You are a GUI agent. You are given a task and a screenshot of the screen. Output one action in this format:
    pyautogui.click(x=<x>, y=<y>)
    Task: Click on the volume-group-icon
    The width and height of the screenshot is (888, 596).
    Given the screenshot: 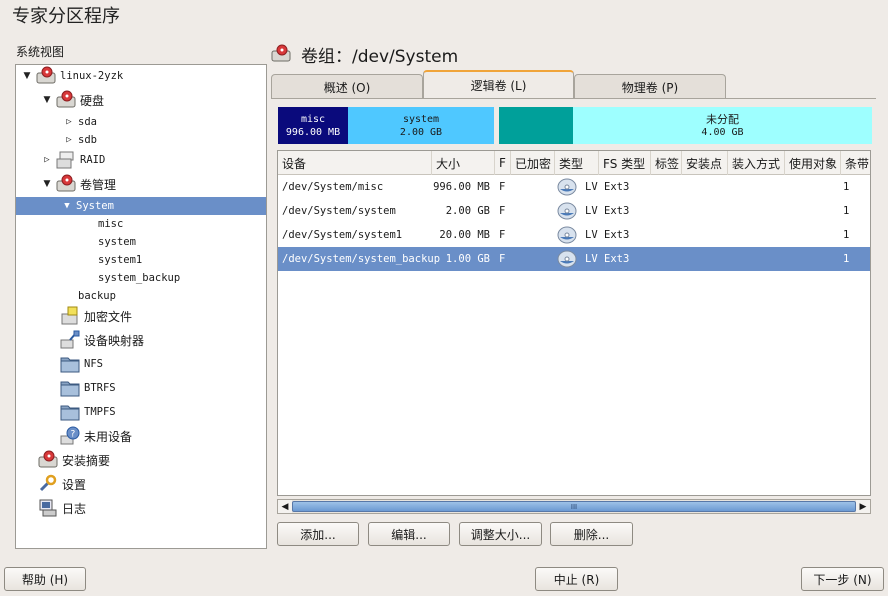 What is the action you would take?
    pyautogui.click(x=282, y=55)
    